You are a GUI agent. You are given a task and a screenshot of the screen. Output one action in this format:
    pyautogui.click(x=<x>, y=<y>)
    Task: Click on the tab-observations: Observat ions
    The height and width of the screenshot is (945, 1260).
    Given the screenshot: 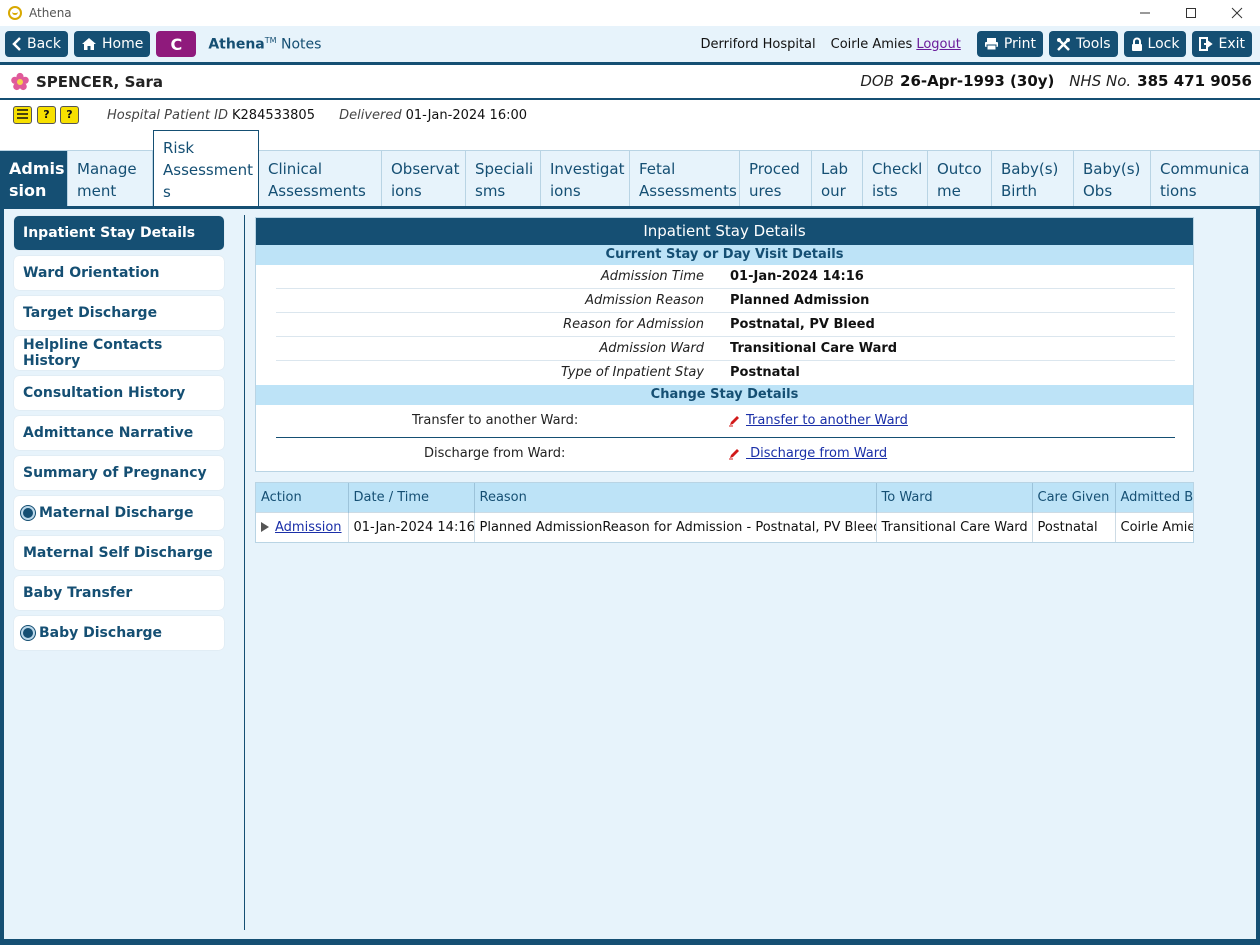 What is the action you would take?
    pyautogui.click(x=424, y=178)
    